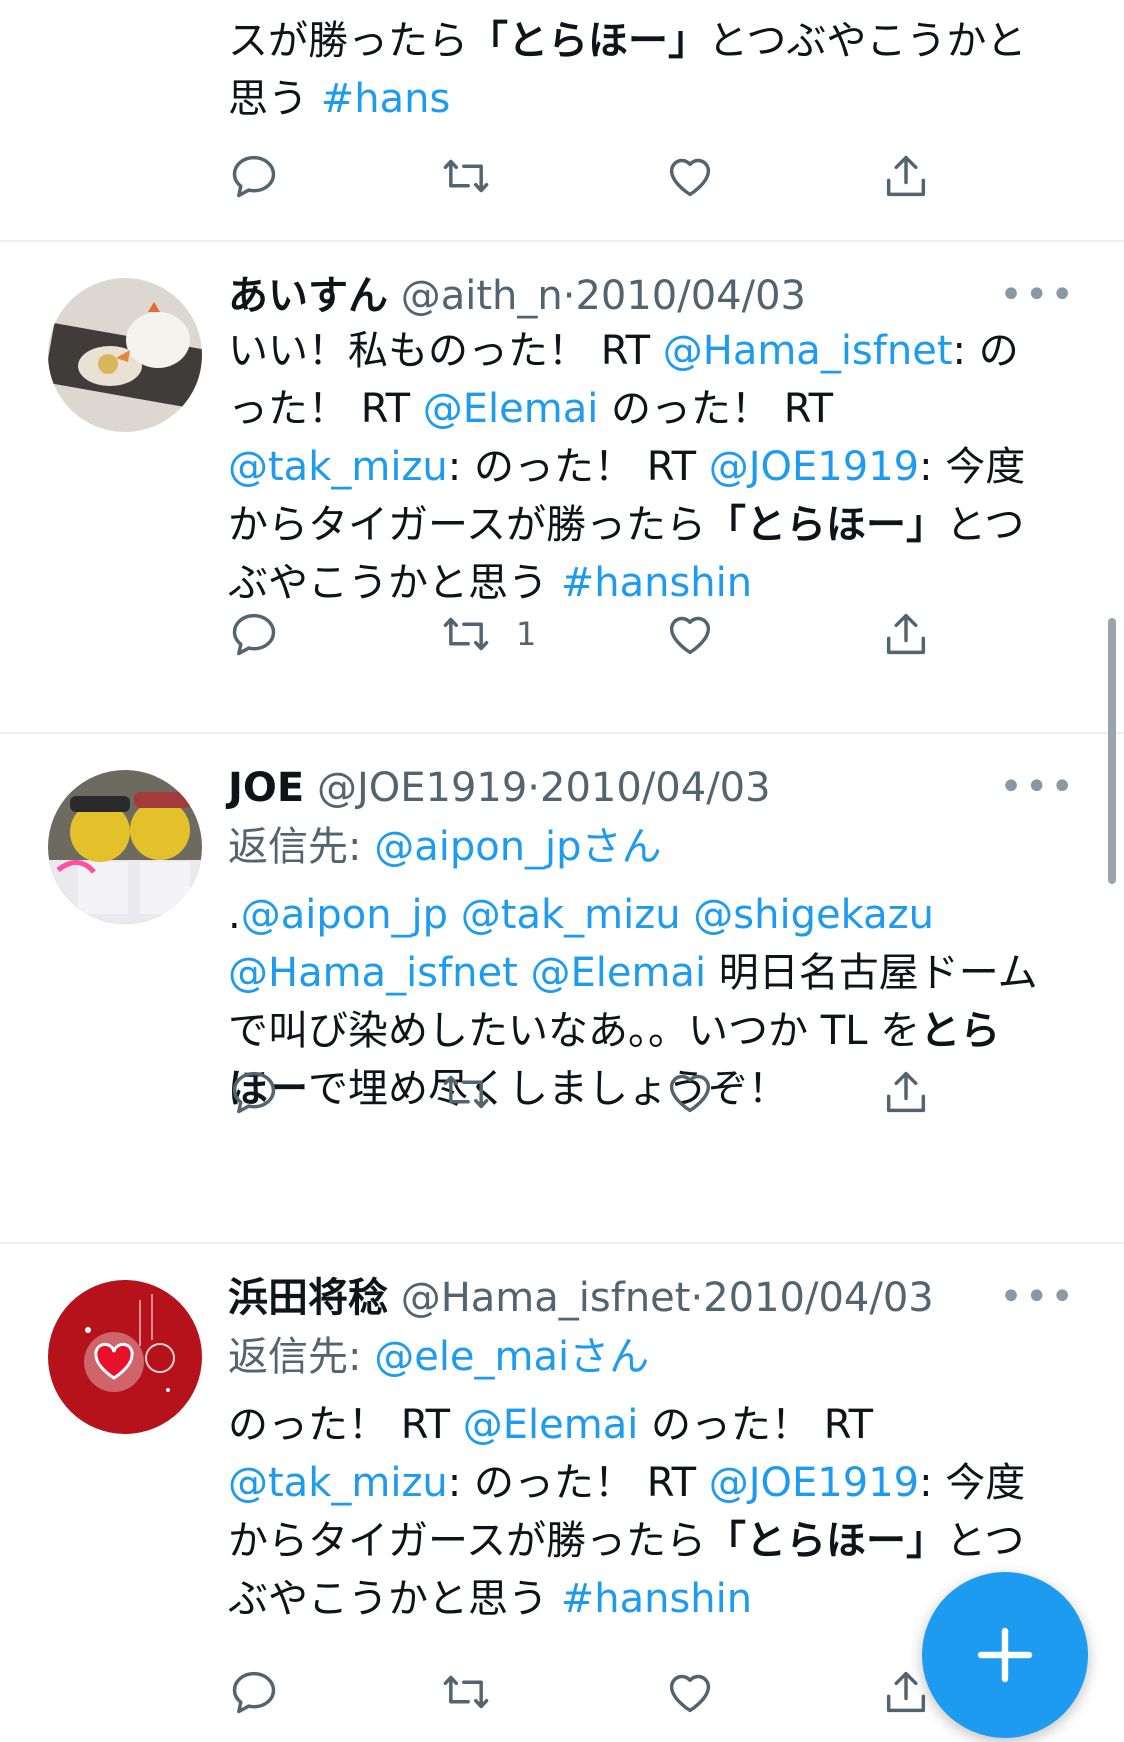 This screenshot has height=1742, width=1124. What do you see at coordinates (609, 1357) in the screenshot?
I see `reply-to-suffix: さん` at bounding box center [609, 1357].